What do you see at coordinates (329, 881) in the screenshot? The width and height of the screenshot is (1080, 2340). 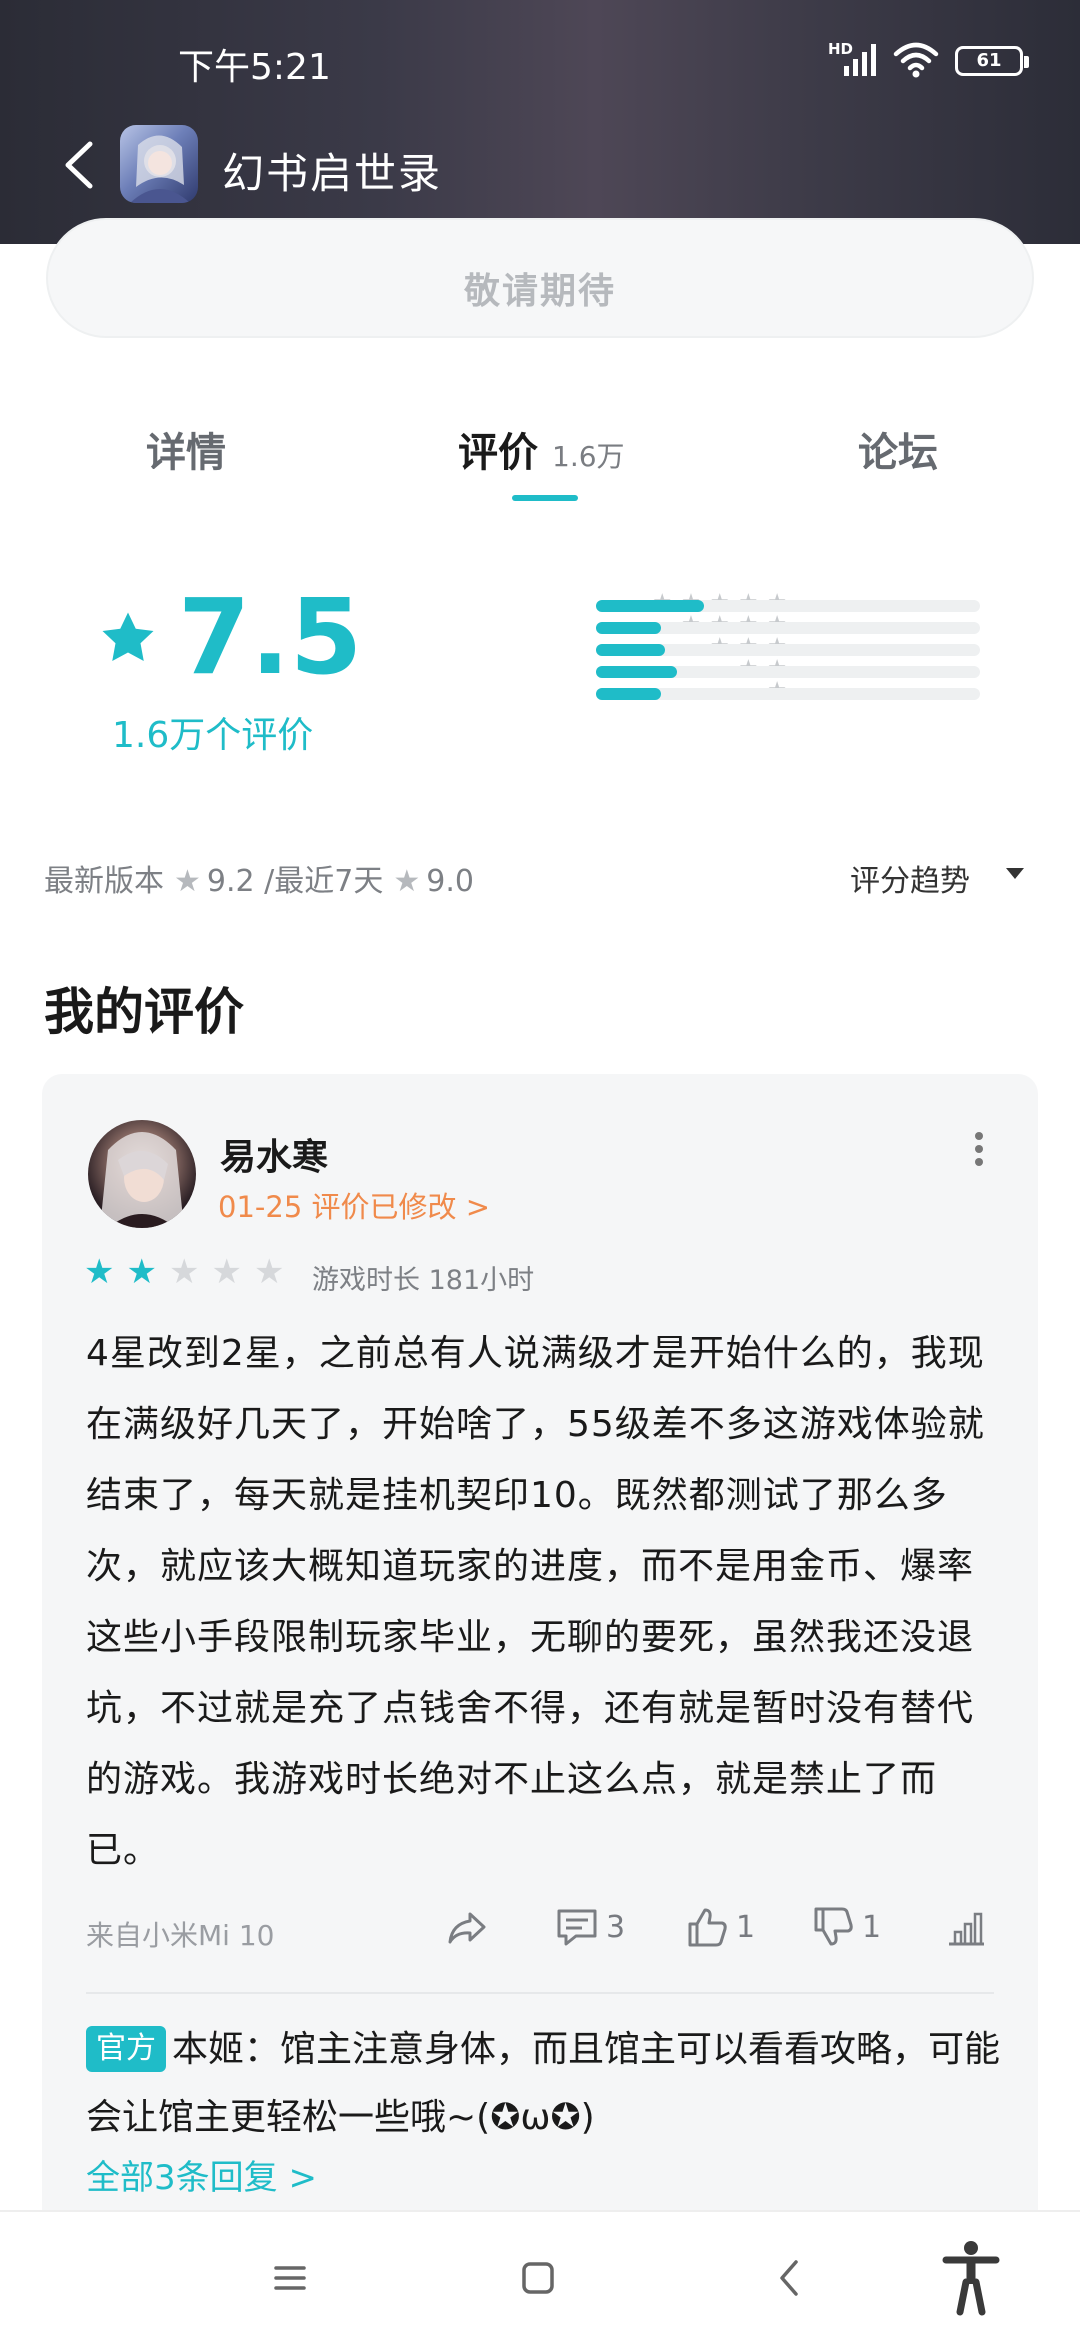 I see `recent-label: 最近7天` at bounding box center [329, 881].